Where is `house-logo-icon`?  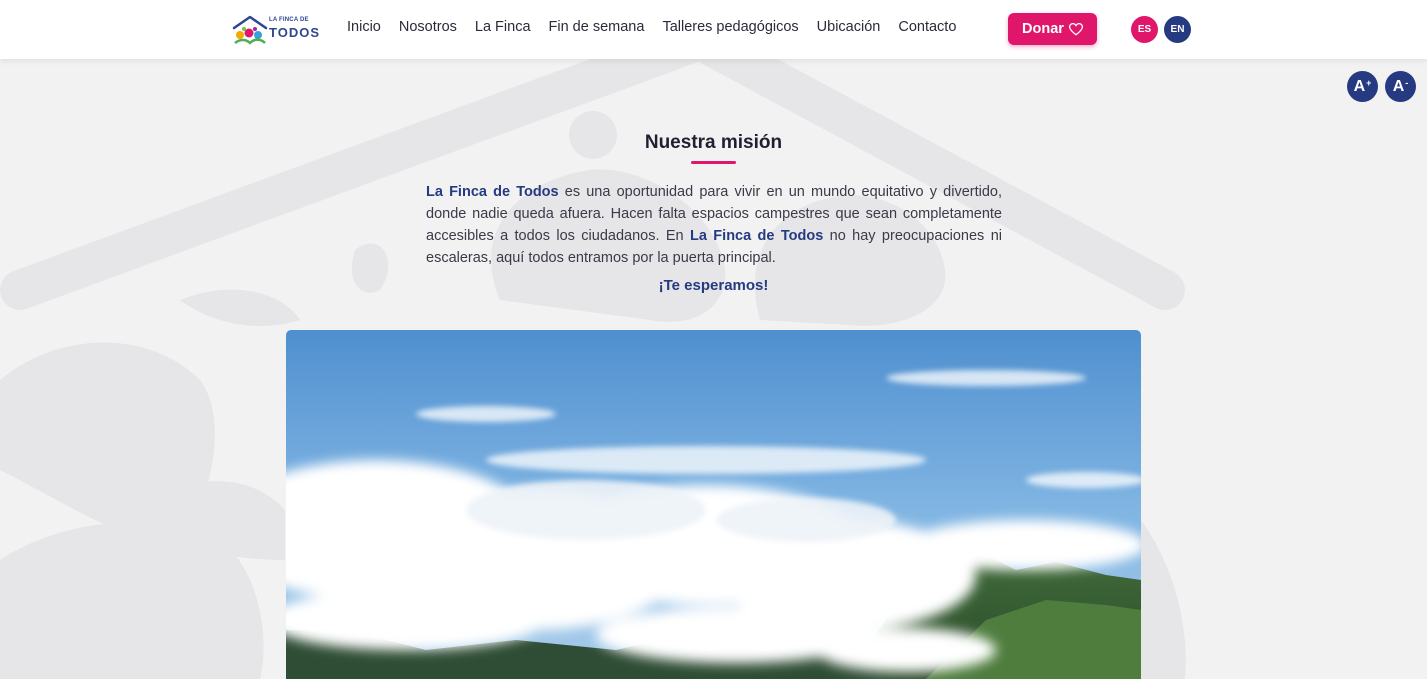 house-logo-icon is located at coordinates (250, 30).